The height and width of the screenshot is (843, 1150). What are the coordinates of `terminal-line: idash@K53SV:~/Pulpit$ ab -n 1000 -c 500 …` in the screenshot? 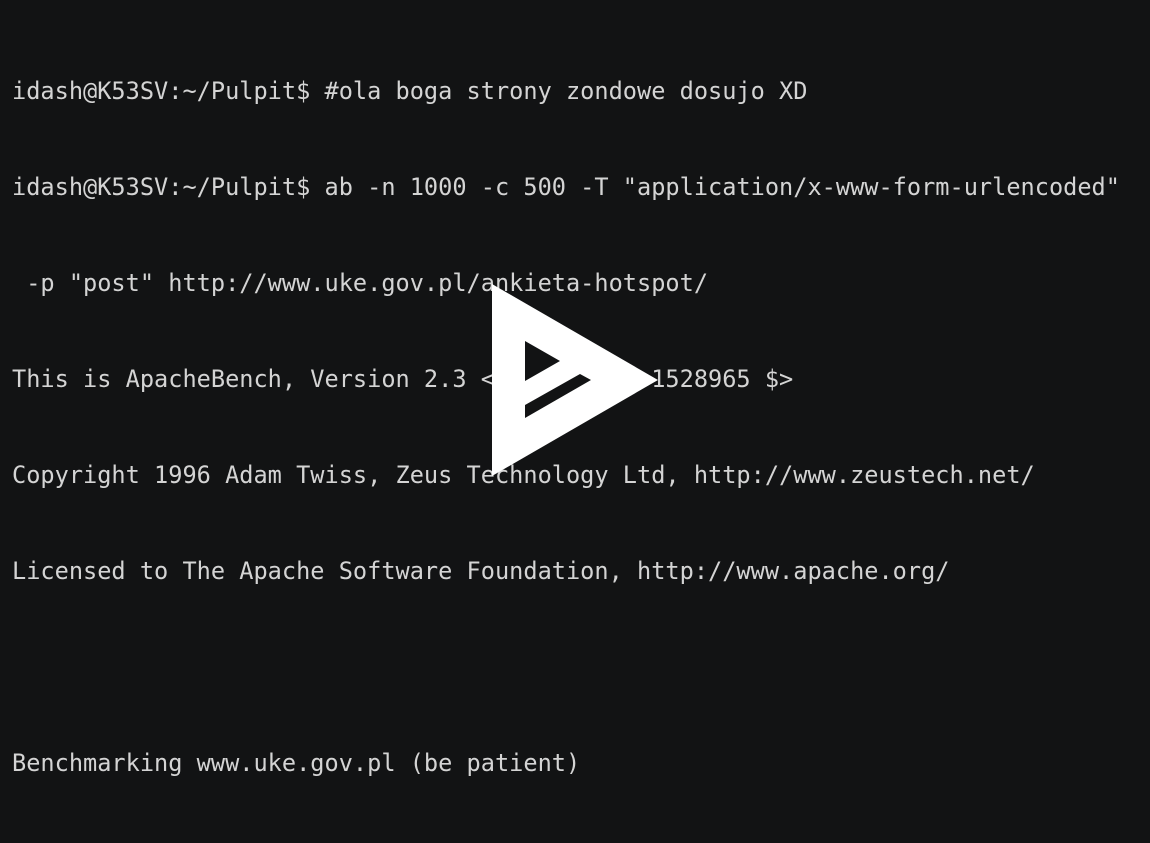 It's located at (566, 187).